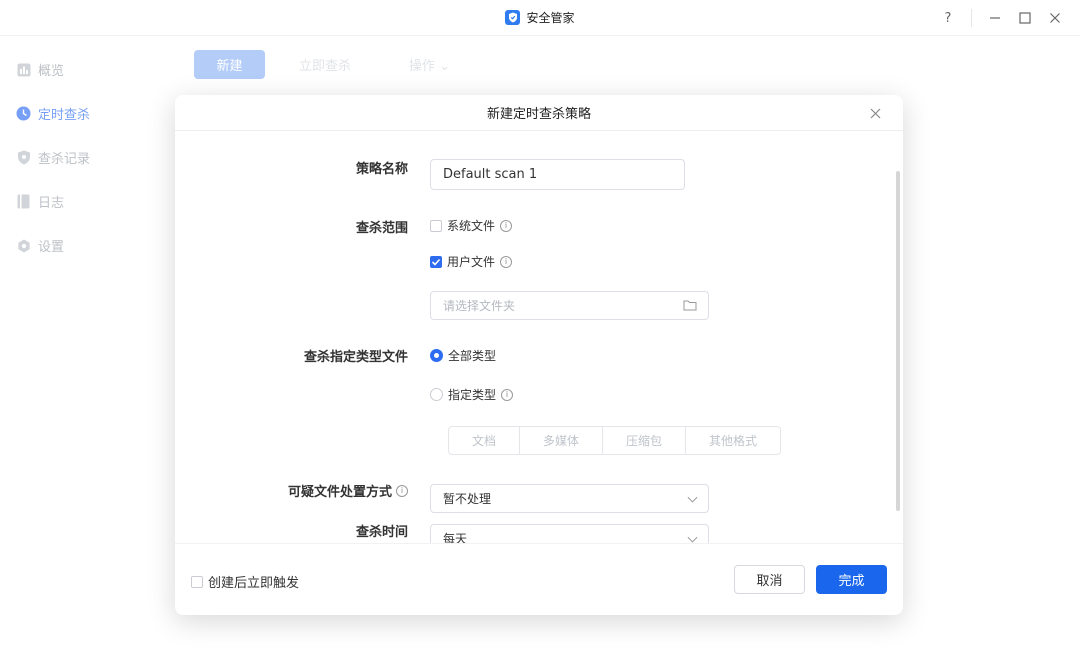  I want to click on title-bar: 安全管家 ?, so click(540, 18).